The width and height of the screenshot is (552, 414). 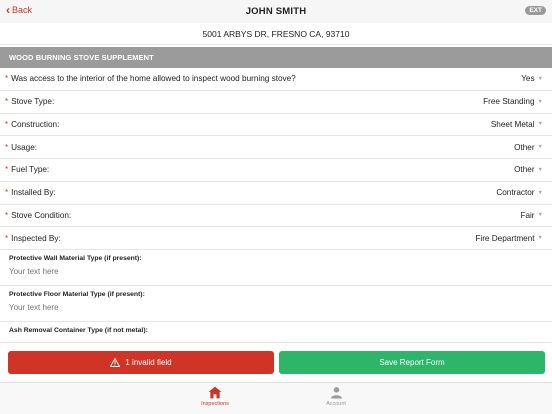 I want to click on address-line: 5001 ARBYS DR, FRESNO CA, 93710, so click(x=276, y=34).